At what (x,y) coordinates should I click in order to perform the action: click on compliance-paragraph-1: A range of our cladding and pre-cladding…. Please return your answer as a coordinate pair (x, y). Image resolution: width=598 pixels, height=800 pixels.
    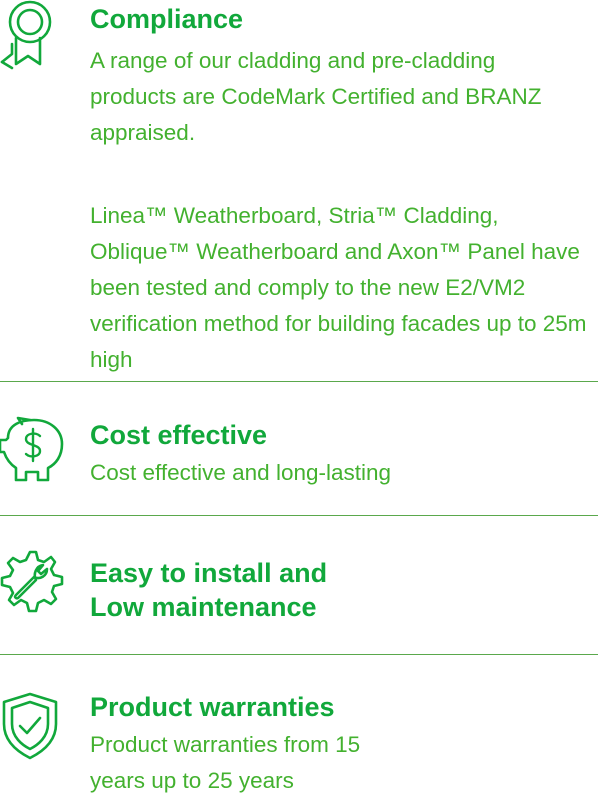
    Looking at the image, I should click on (316, 96).